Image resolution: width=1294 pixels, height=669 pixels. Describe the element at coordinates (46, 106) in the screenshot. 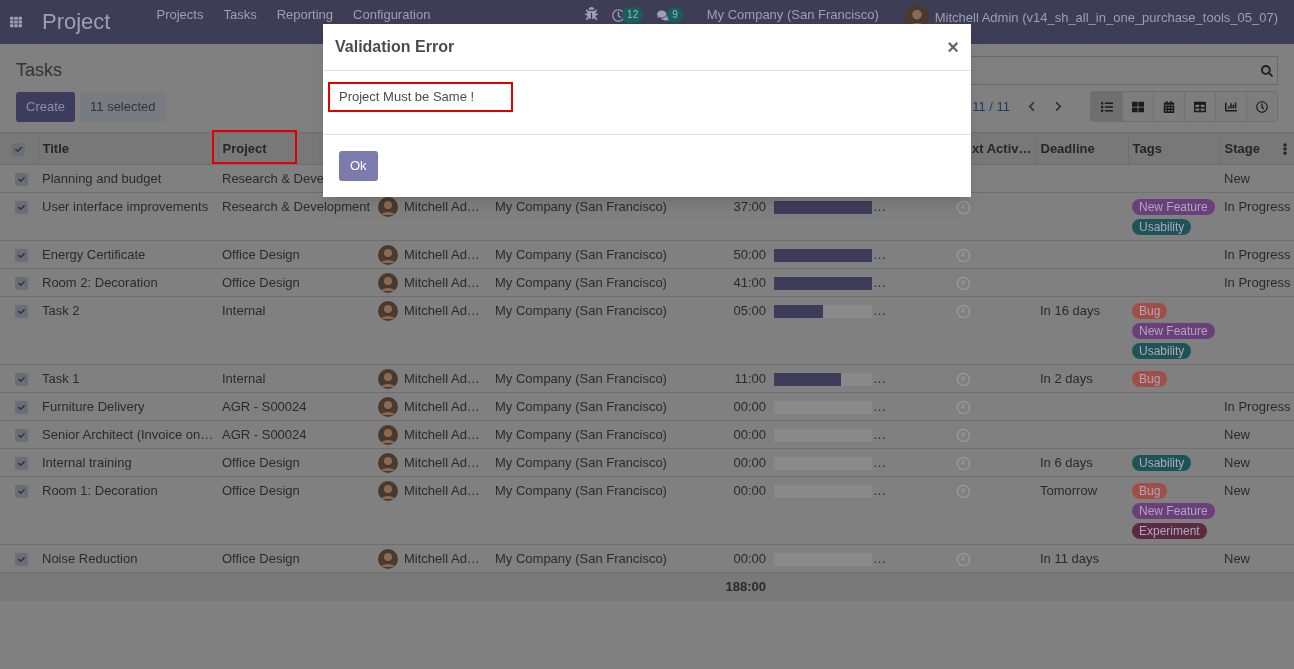

I see `create-button: Create` at that location.